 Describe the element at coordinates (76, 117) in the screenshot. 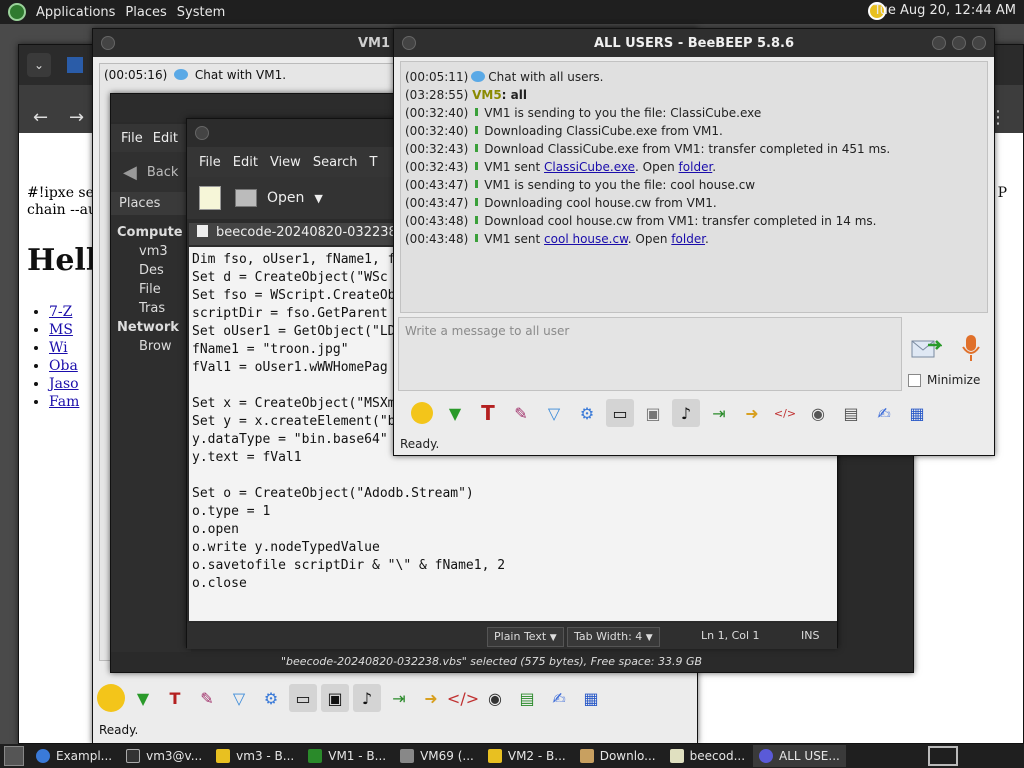

I see `forward-arrow-icon: →` at that location.